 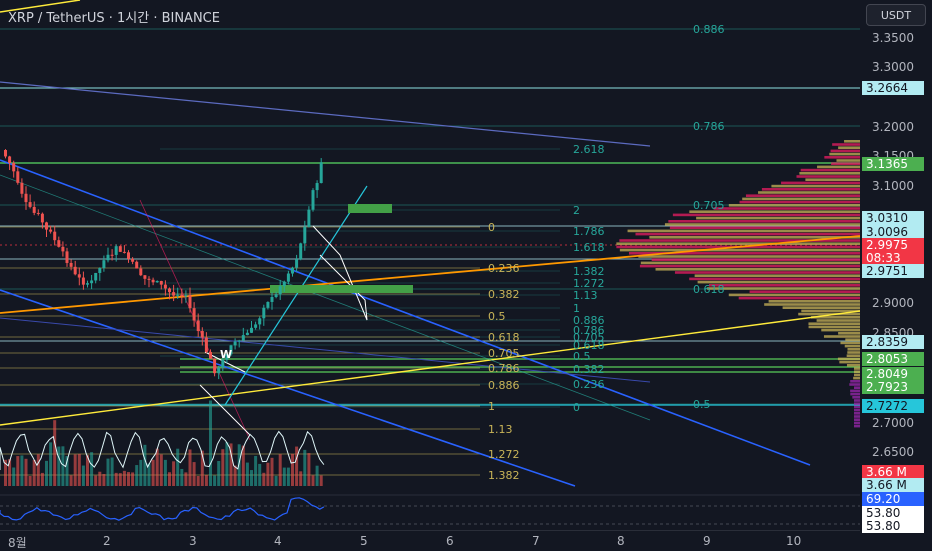 I want to click on price-label: 53.80, so click(x=893, y=513).